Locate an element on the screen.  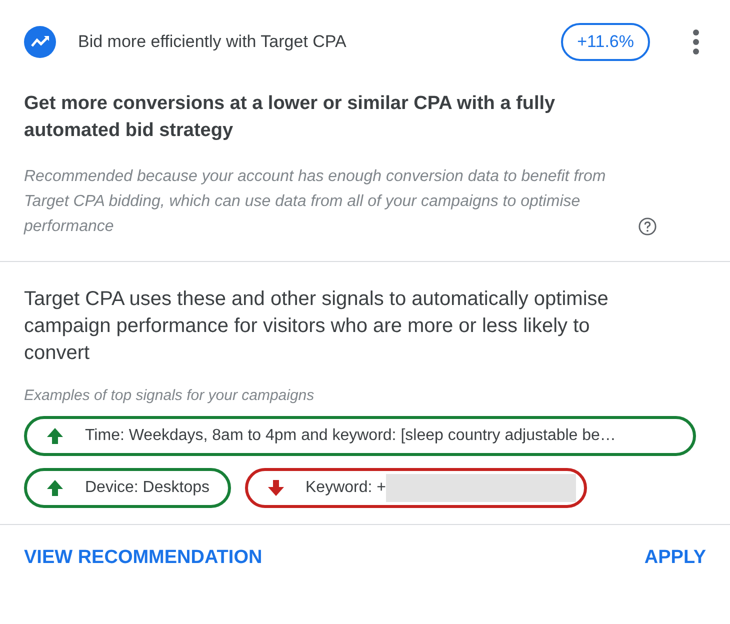
recommendation-title: Bid more efficiently with Target CPA is located at coordinates (213, 42).